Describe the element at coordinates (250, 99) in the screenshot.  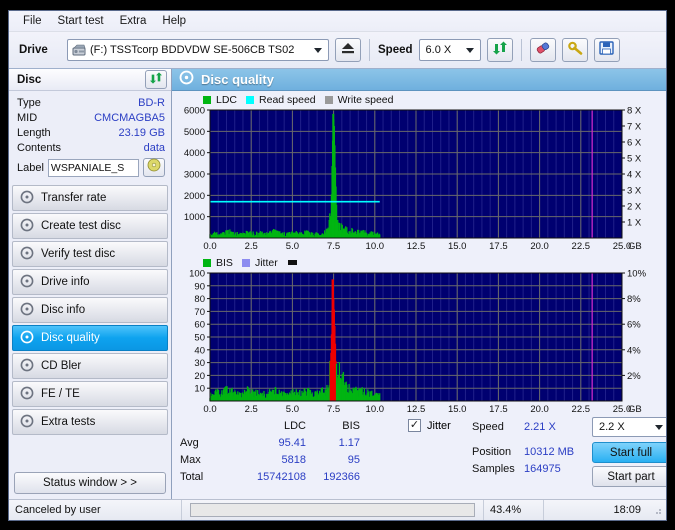
I see `legend-swatch-read-speed` at that location.